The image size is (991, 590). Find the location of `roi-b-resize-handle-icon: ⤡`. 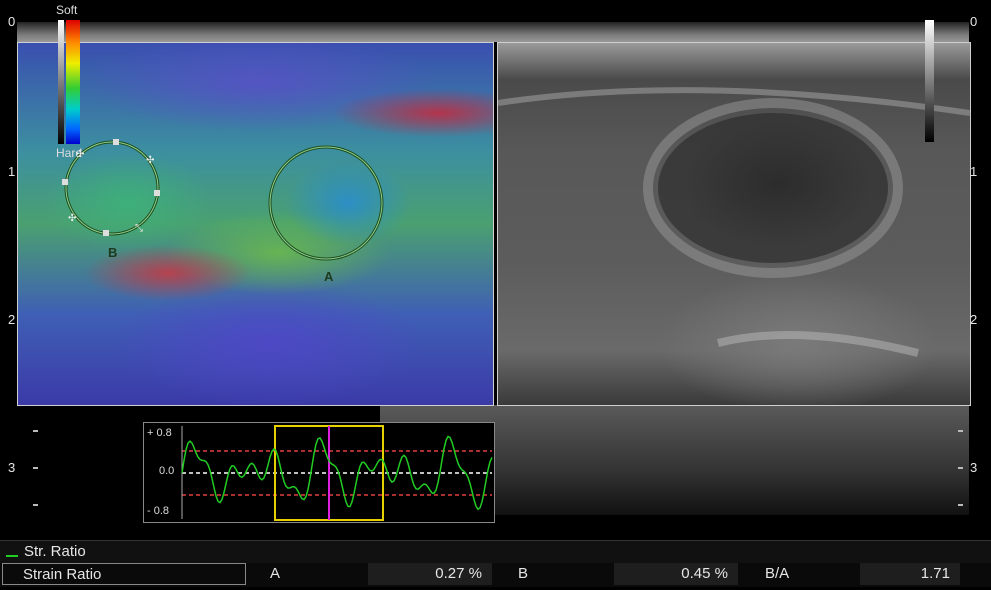

roi-b-resize-handle-icon: ⤡ is located at coordinates (139, 228).